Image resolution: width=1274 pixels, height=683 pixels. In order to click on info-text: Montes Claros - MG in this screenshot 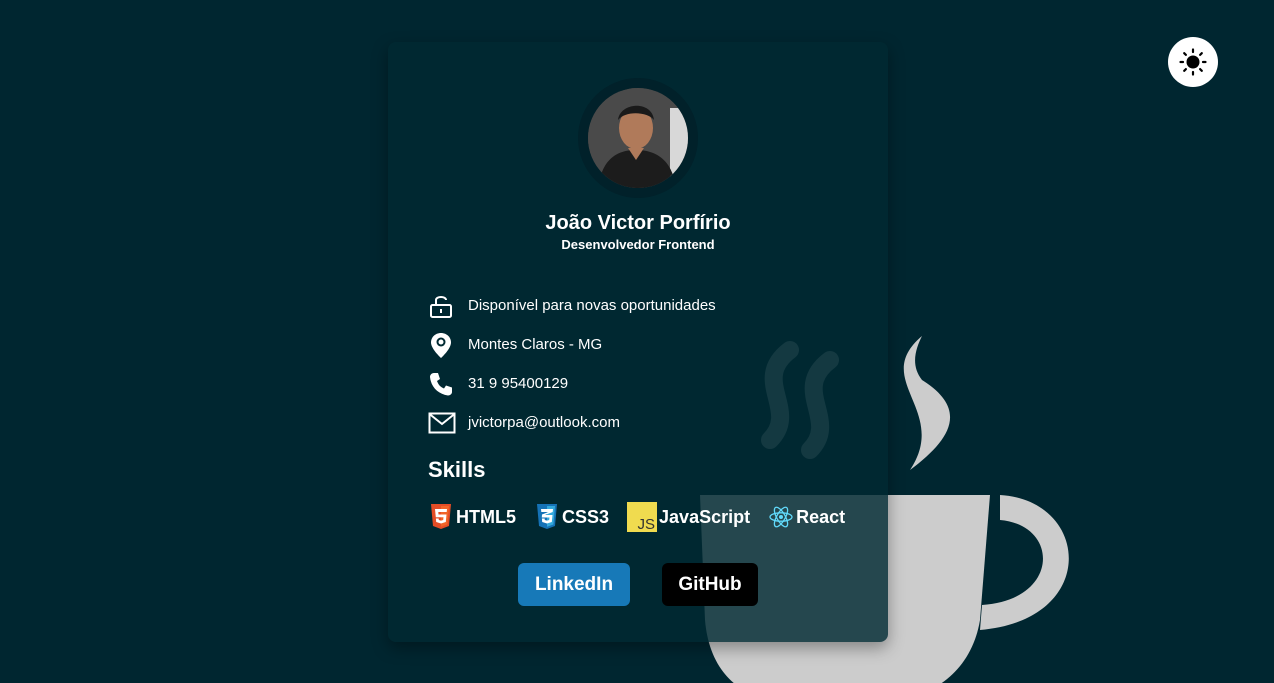, I will do `click(535, 344)`.